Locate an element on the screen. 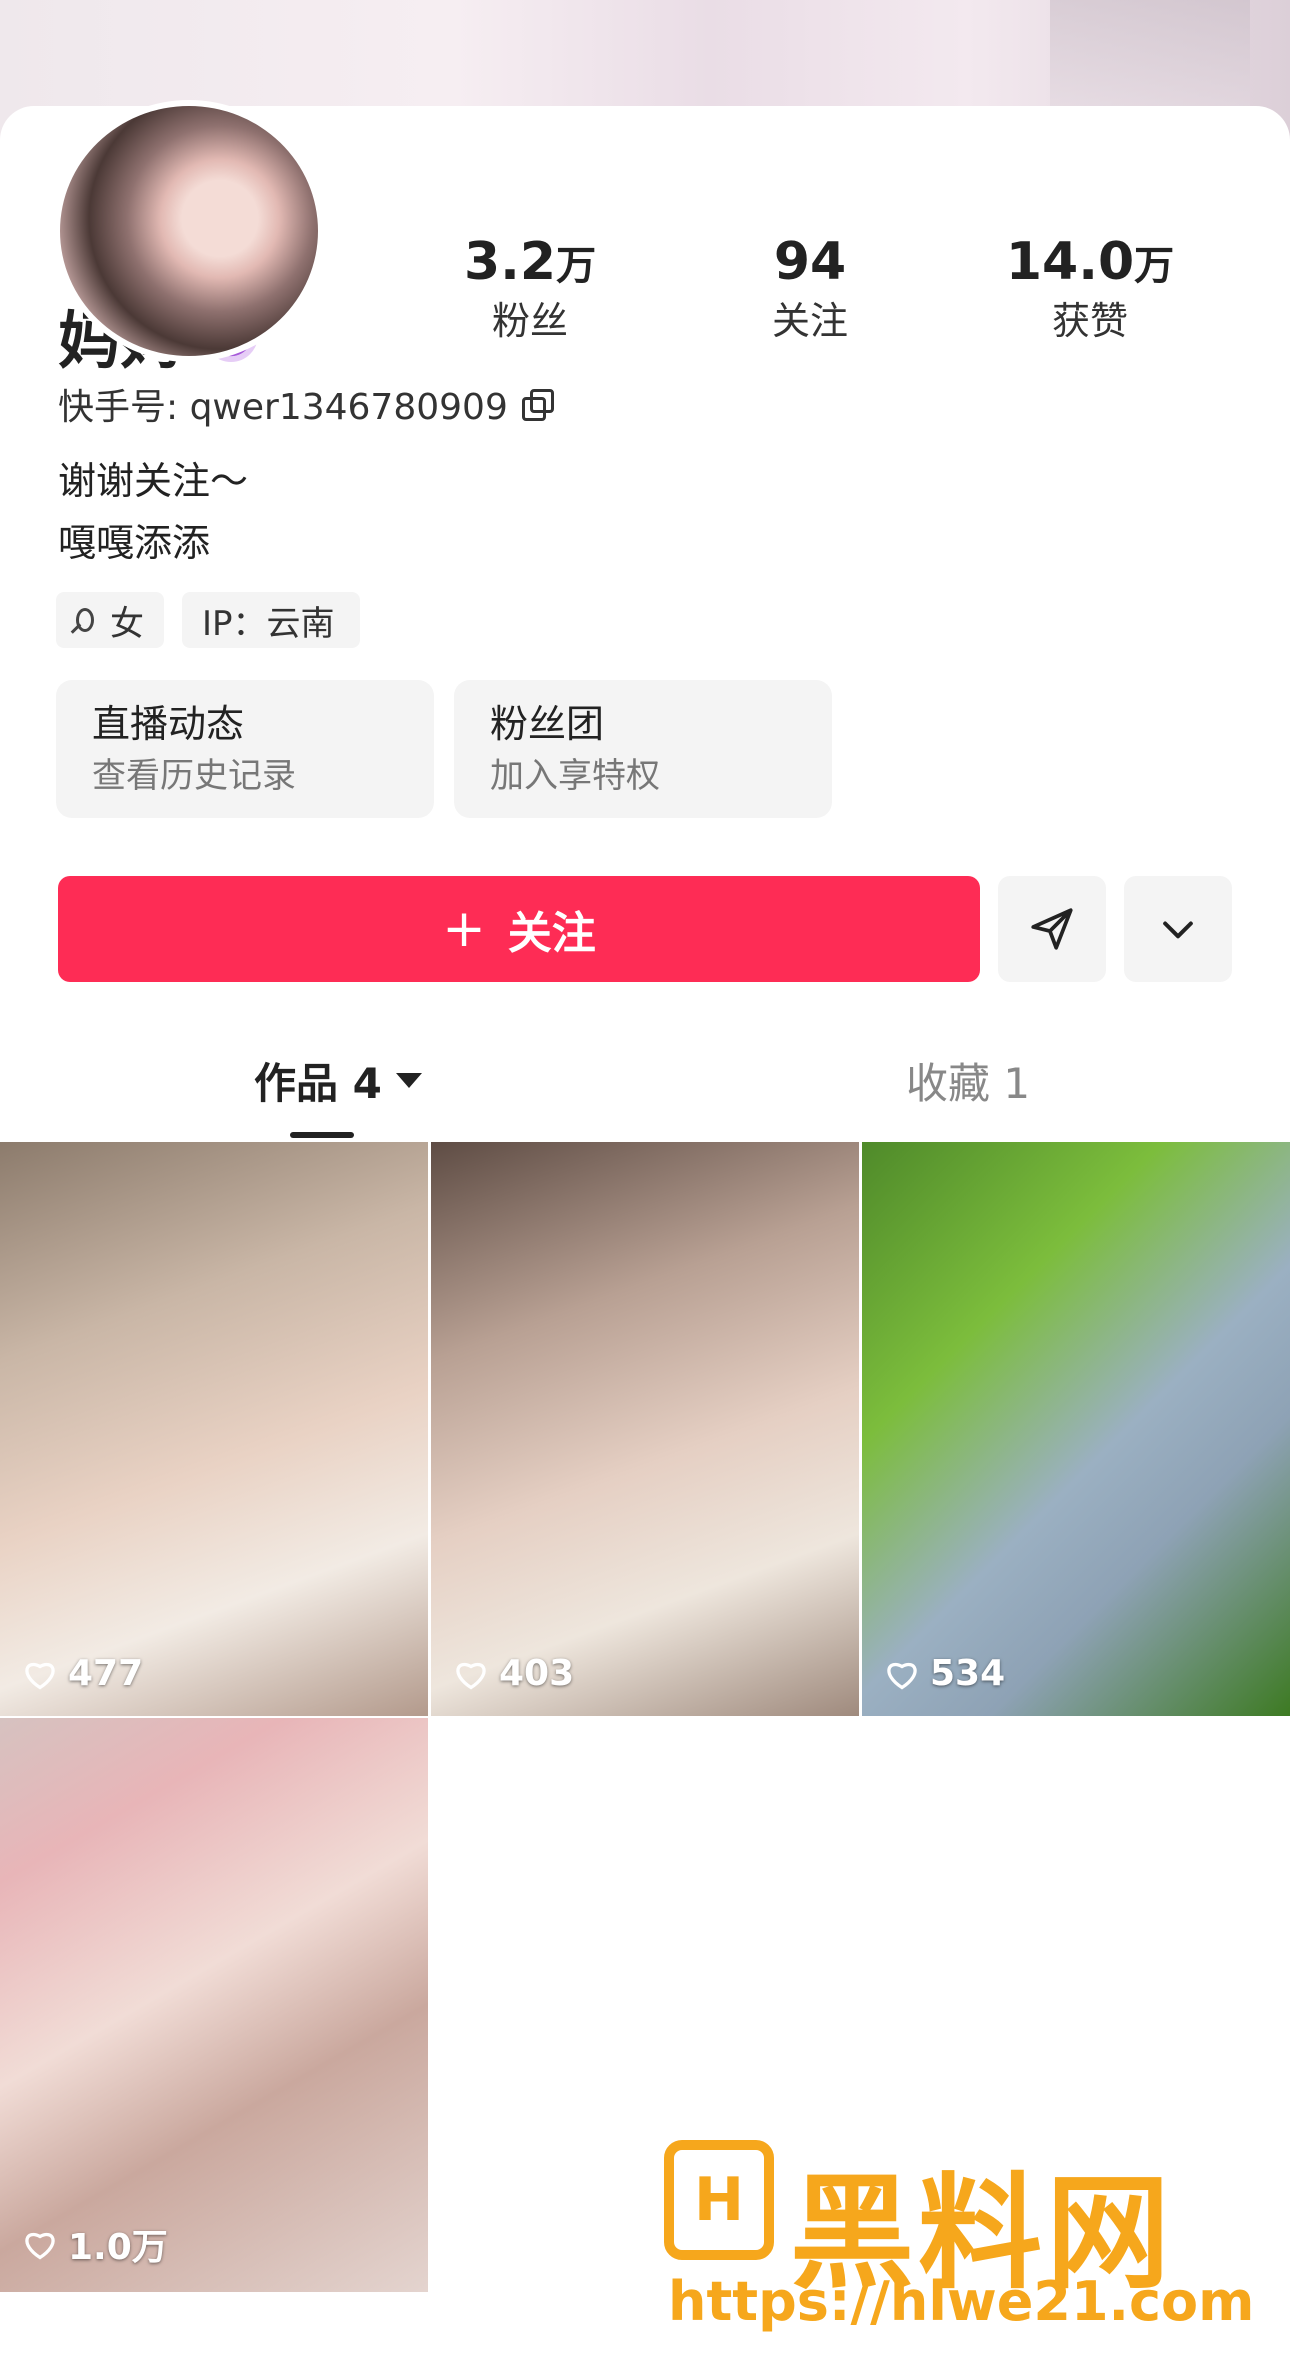  send-icon is located at coordinates (1052, 929).